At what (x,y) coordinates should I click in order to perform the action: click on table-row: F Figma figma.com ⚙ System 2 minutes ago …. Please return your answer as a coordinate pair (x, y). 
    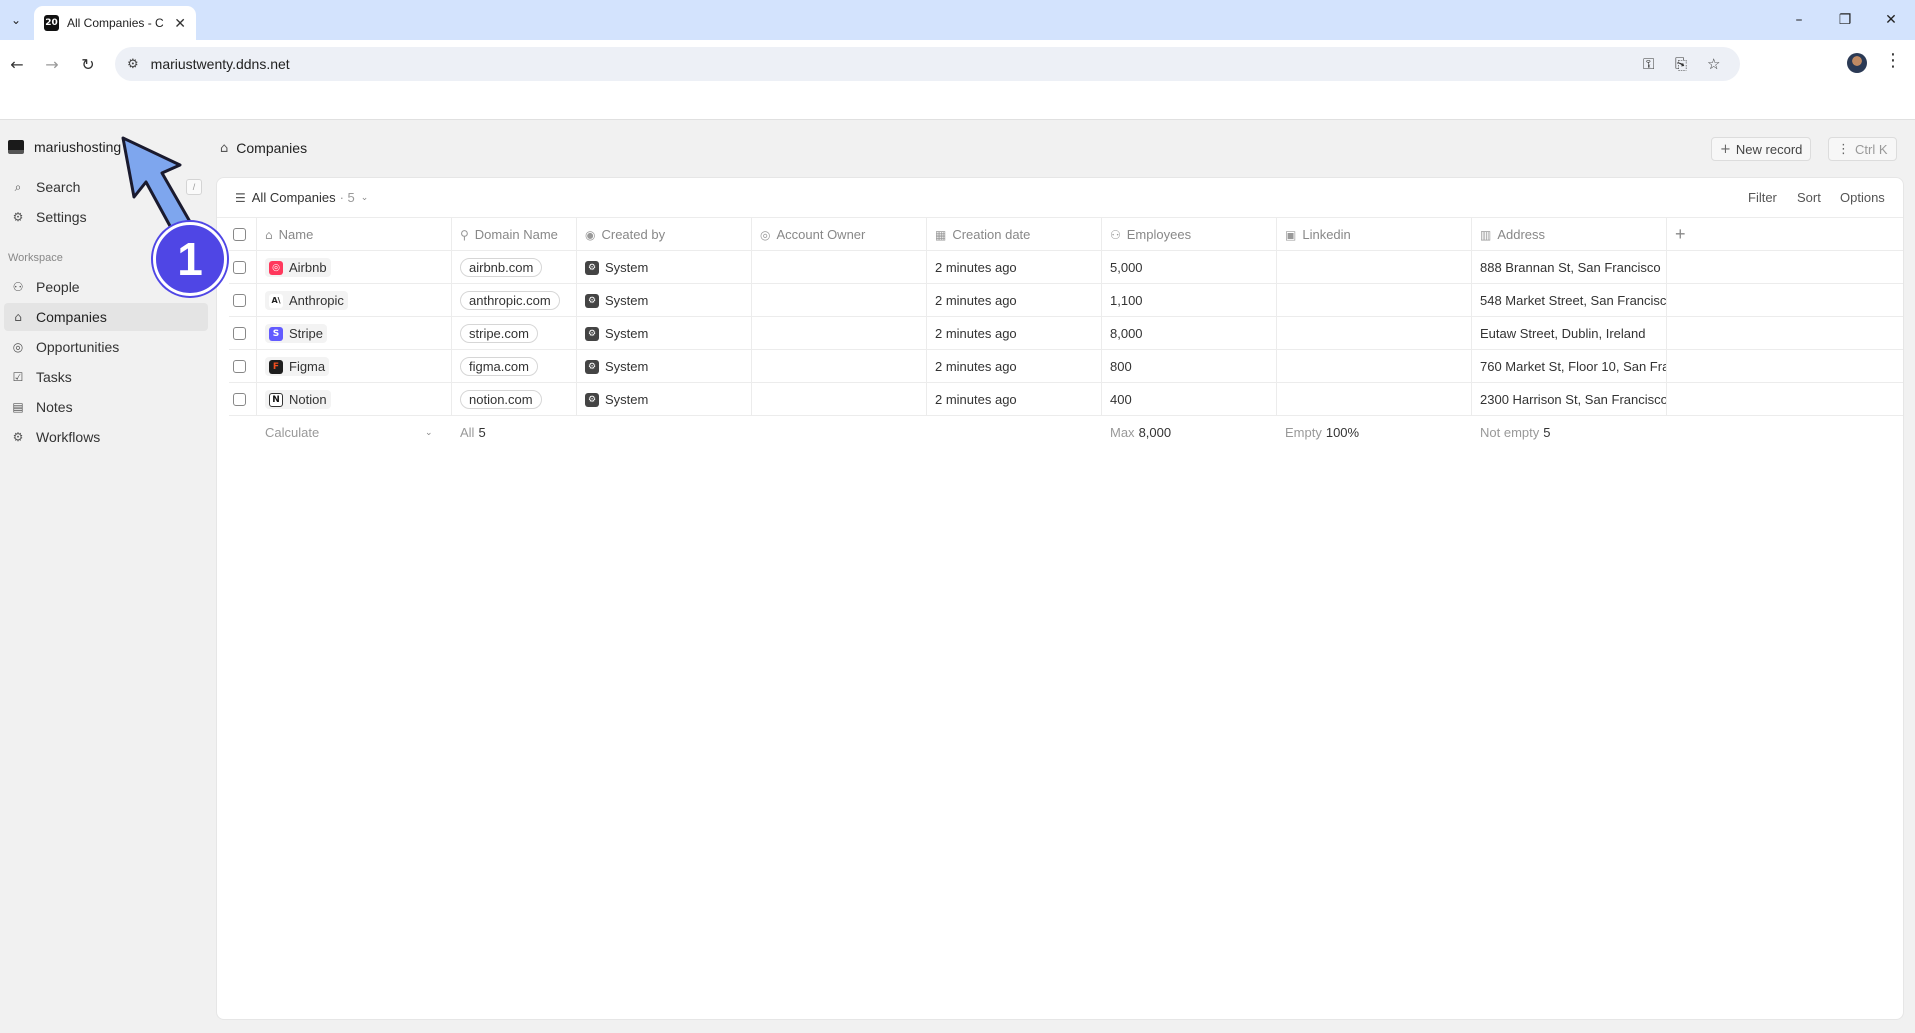
    Looking at the image, I should click on (1066, 366).